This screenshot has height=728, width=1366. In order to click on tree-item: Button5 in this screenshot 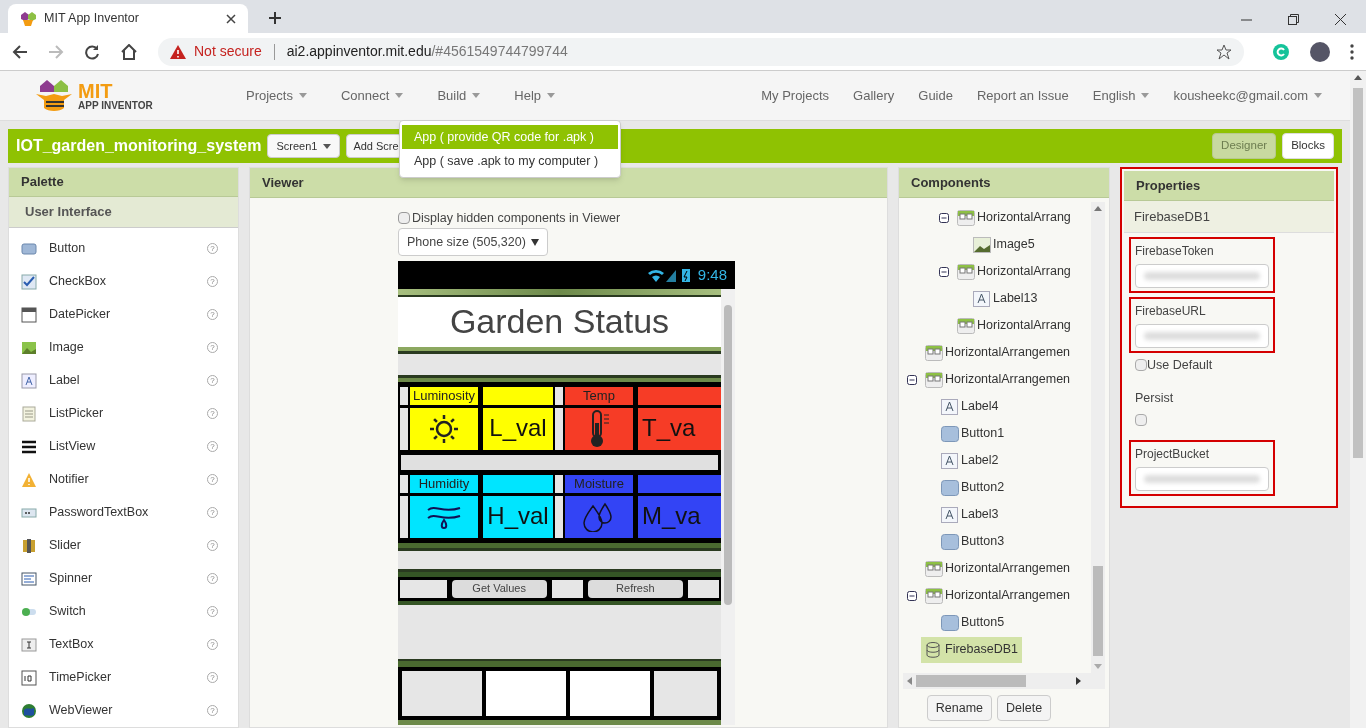, I will do `click(973, 622)`.